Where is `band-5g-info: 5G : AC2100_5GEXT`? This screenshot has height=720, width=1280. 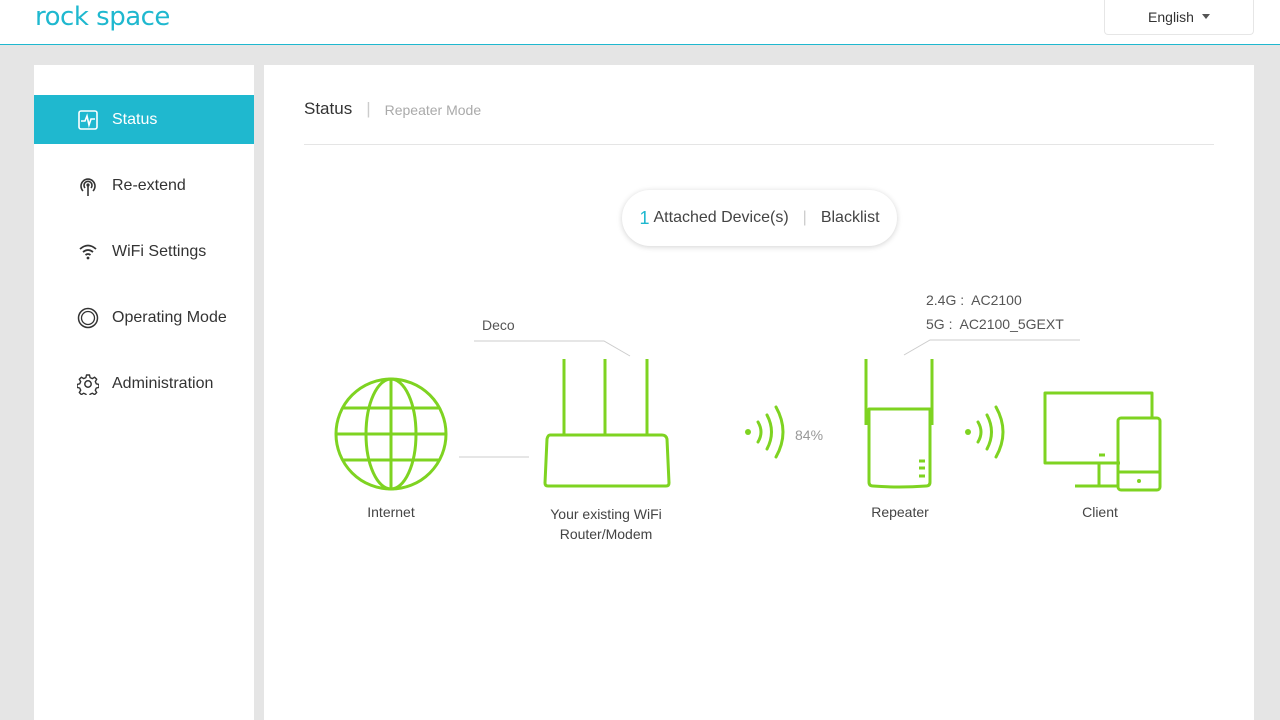
band-5g-info: 5G : AC2100_5GEXT is located at coordinates (995, 324).